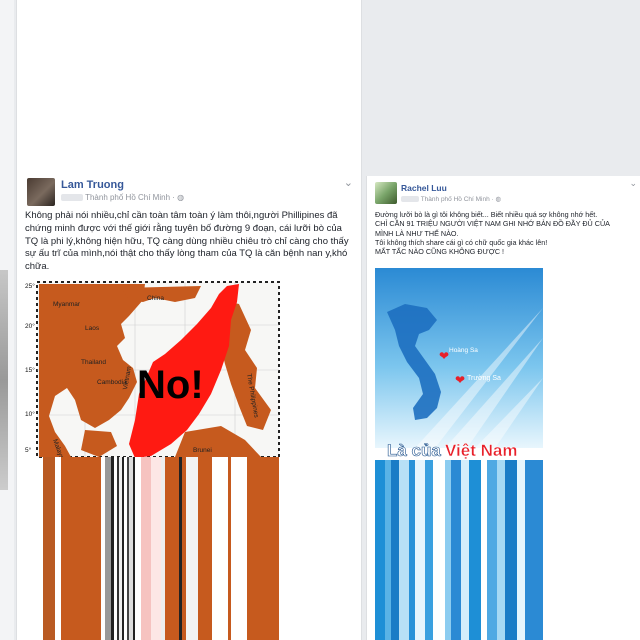  I want to click on lat-tick: 10°, so click(30, 414).